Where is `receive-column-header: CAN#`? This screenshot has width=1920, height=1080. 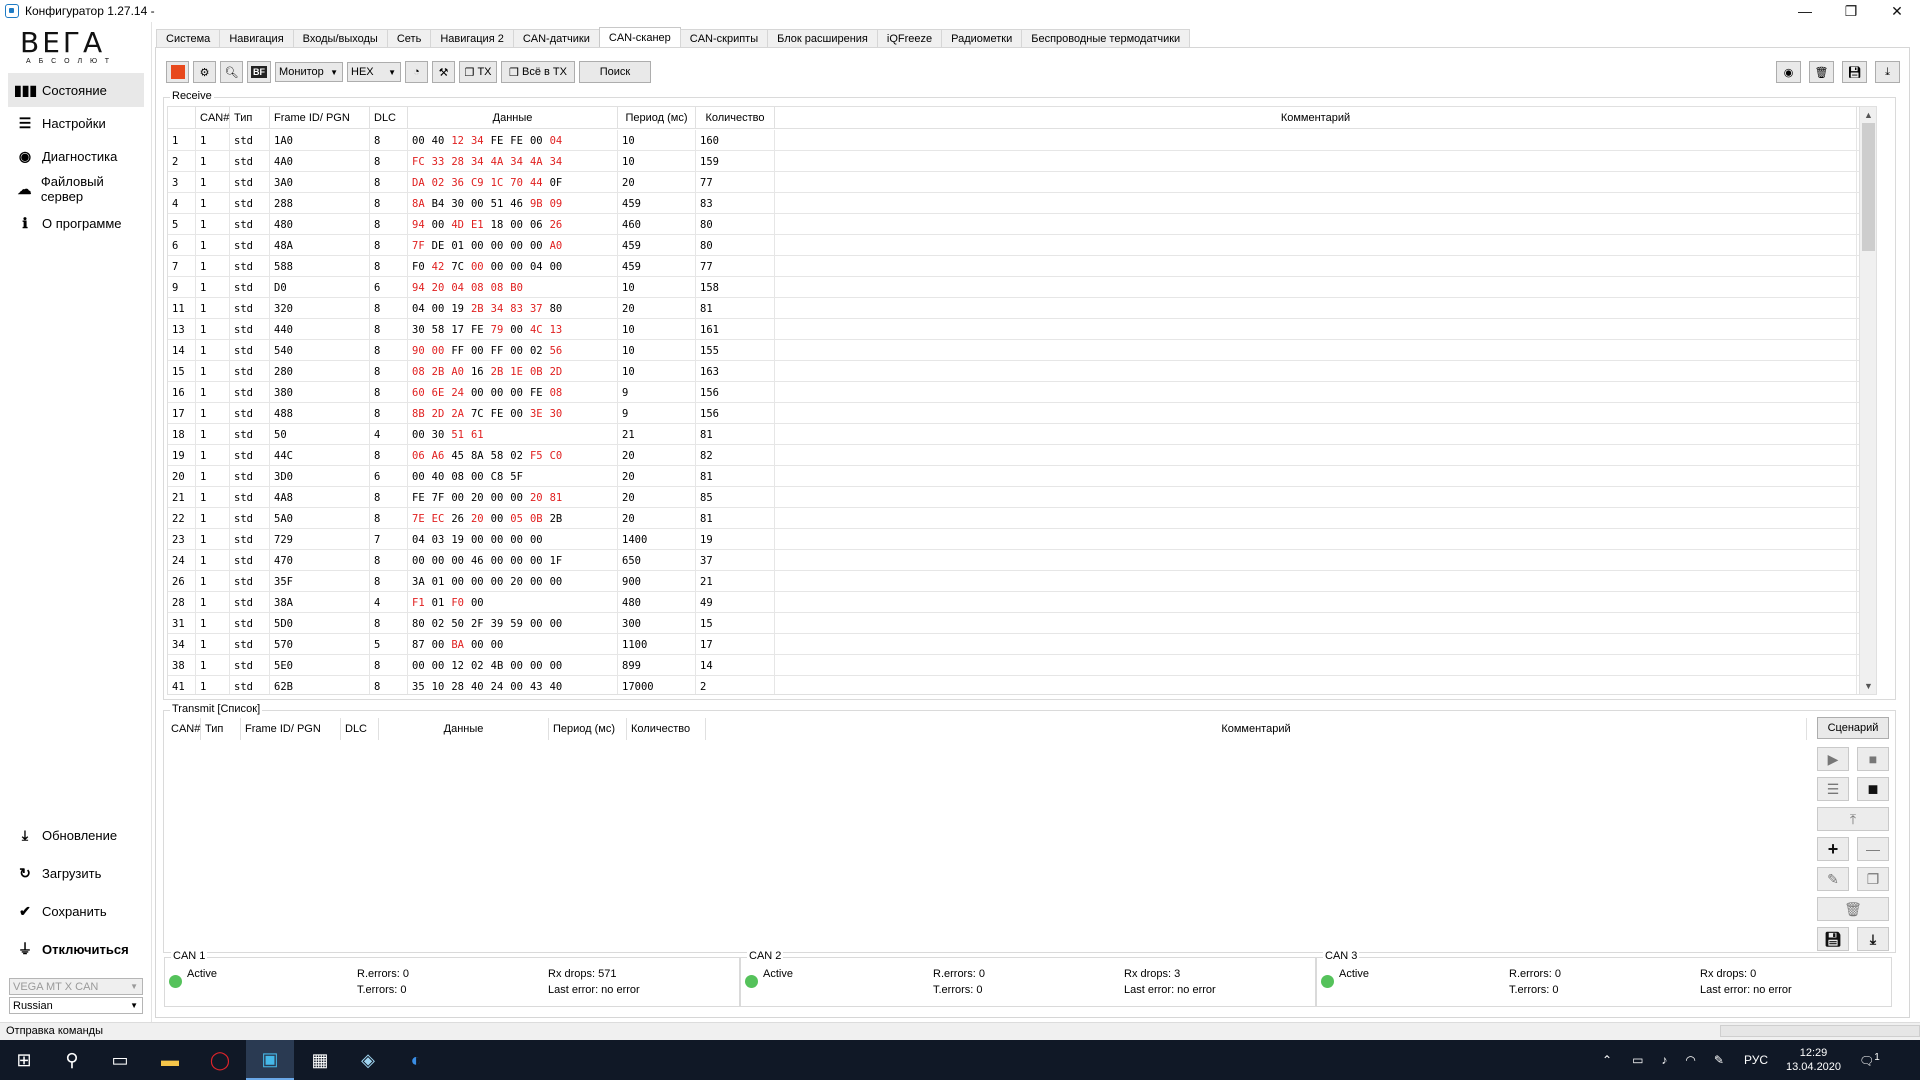
receive-column-header: CAN# is located at coordinates (213, 118).